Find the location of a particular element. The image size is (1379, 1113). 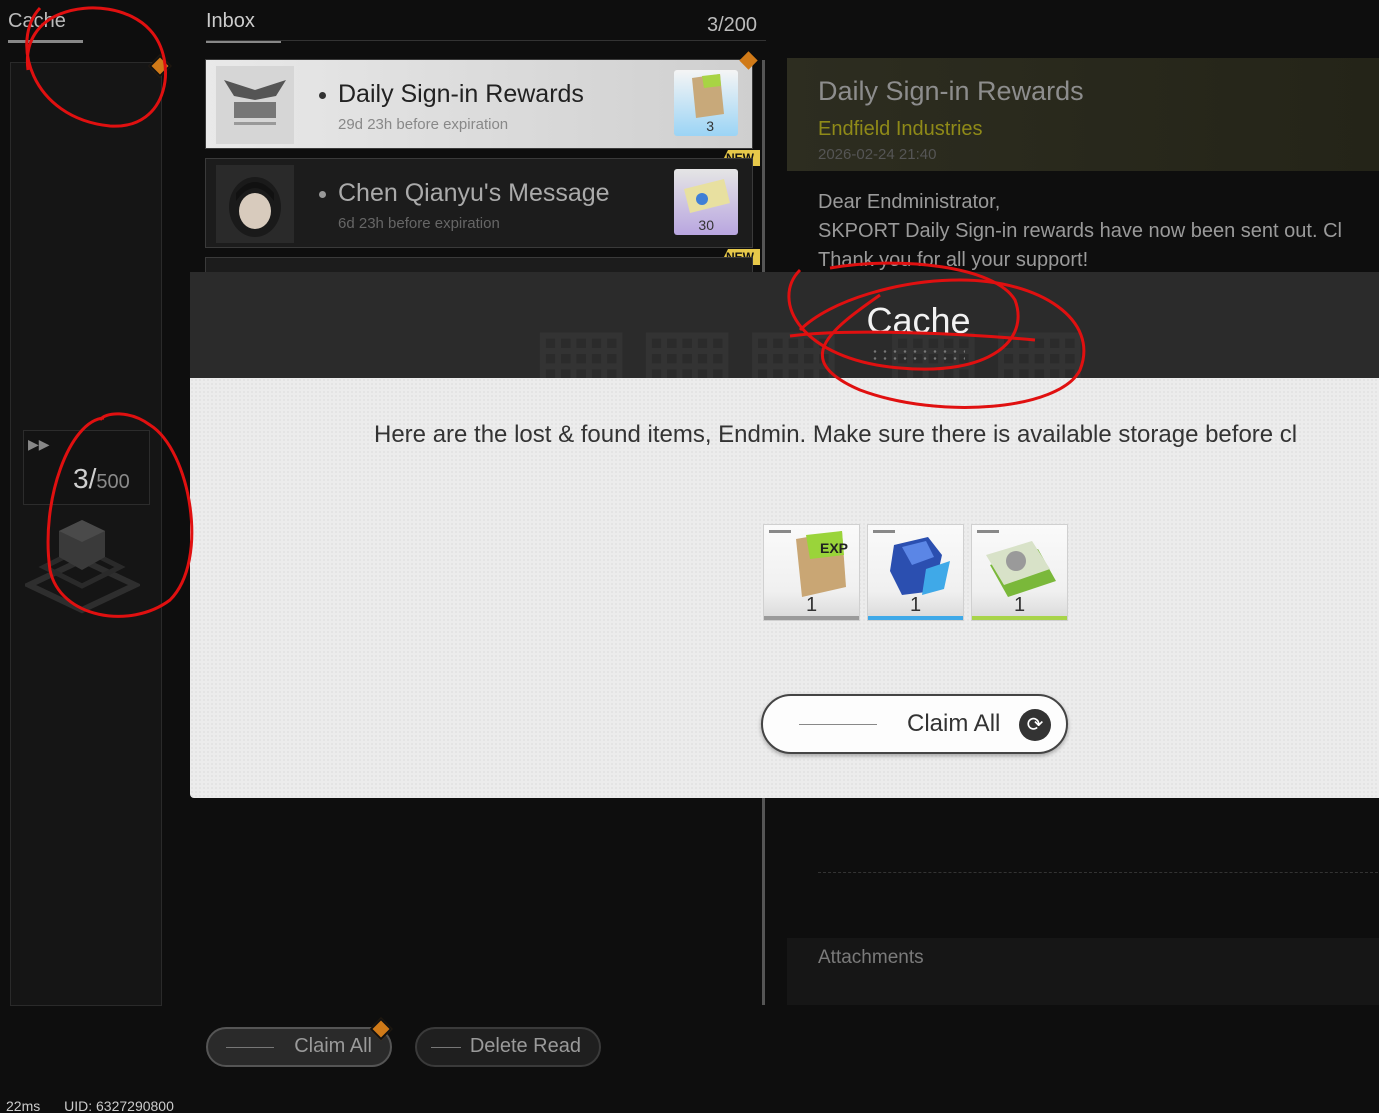

exp-card-item-icon: 3 is located at coordinates (706, 103).